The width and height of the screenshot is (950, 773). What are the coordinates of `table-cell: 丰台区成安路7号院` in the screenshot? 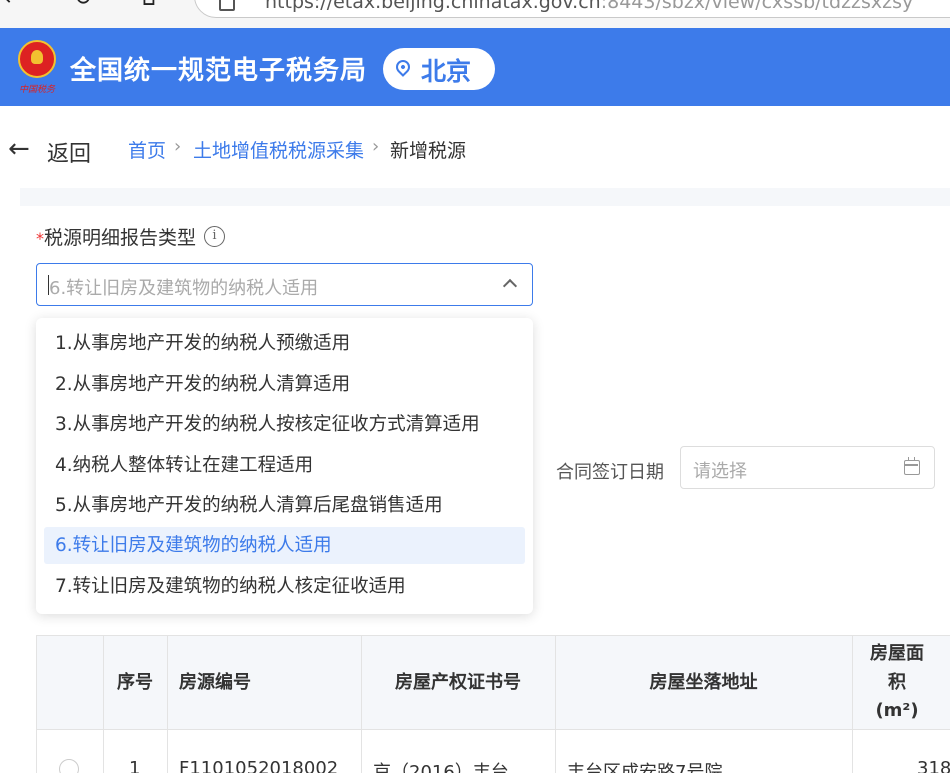 It's located at (645, 767).